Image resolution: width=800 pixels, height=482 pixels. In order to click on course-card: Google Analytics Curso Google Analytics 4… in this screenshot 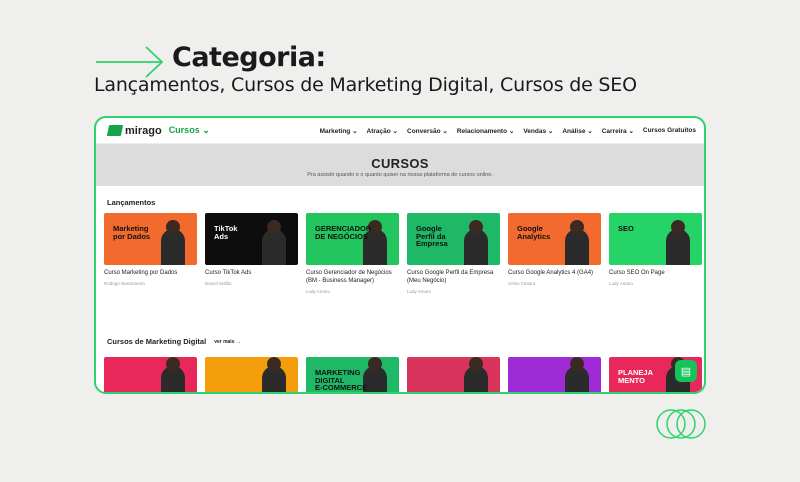, I will do `click(554, 253)`.